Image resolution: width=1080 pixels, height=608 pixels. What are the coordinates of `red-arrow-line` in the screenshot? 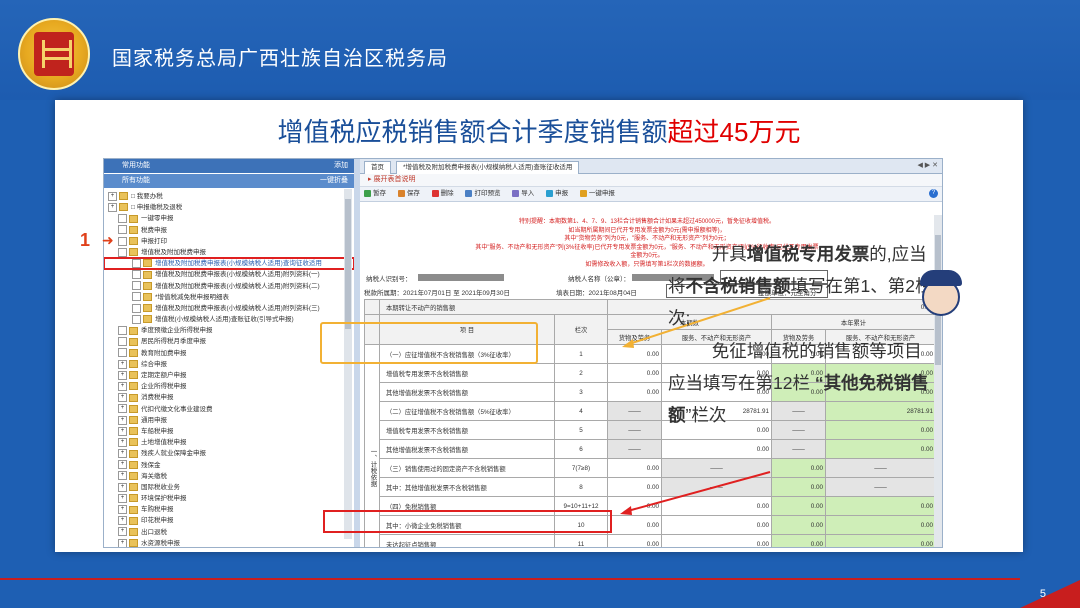 It's located at (697, 492).